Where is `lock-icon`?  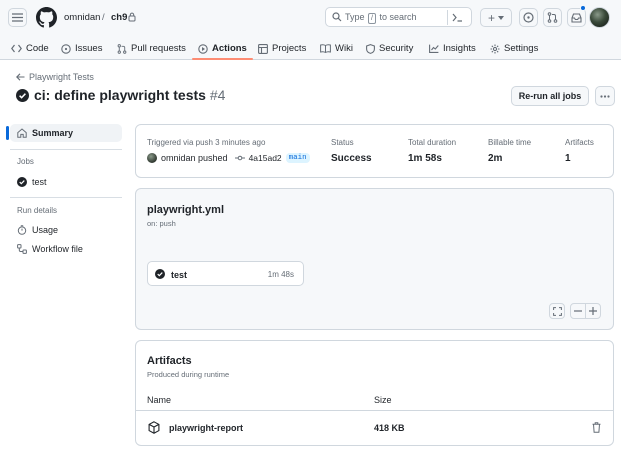 lock-icon is located at coordinates (132, 17).